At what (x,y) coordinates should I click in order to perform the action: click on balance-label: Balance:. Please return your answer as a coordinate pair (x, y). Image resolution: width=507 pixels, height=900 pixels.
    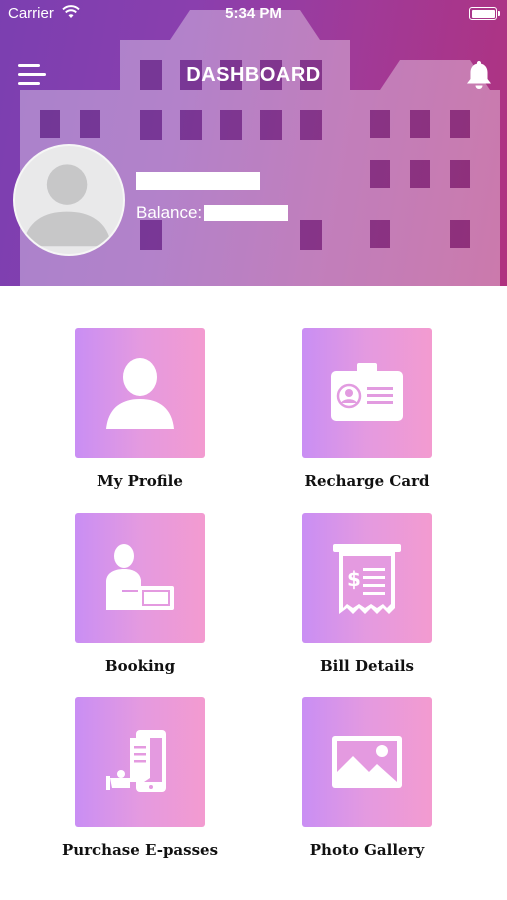
    Looking at the image, I should click on (169, 212).